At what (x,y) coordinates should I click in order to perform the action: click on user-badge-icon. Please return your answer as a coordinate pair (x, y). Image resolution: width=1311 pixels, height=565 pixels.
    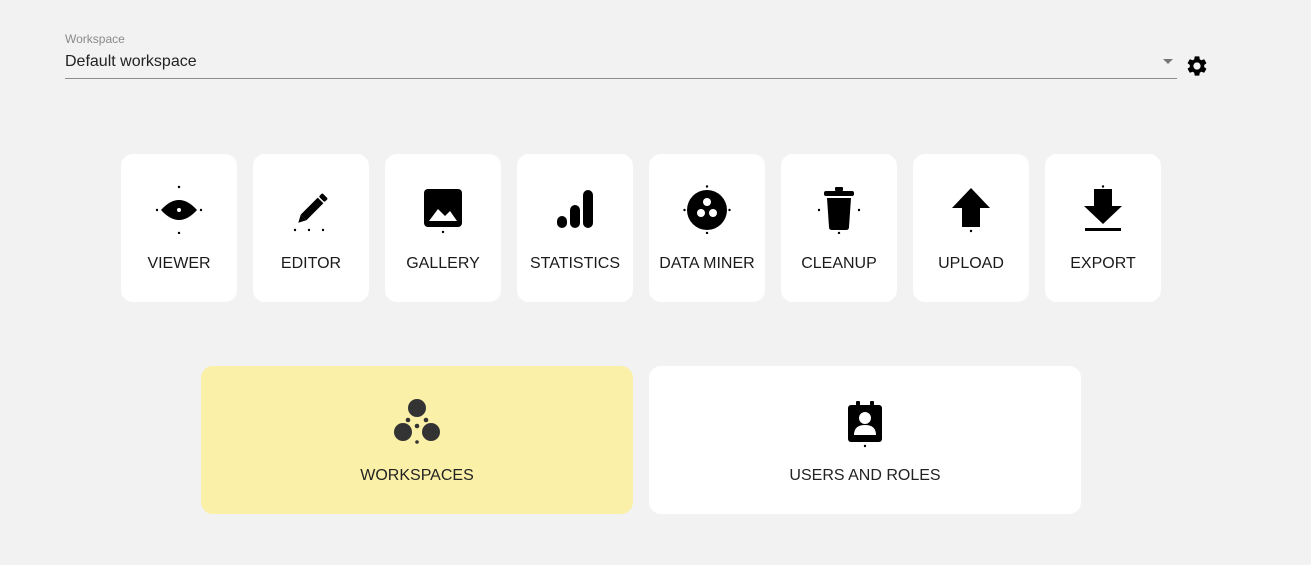
    Looking at the image, I should click on (865, 424).